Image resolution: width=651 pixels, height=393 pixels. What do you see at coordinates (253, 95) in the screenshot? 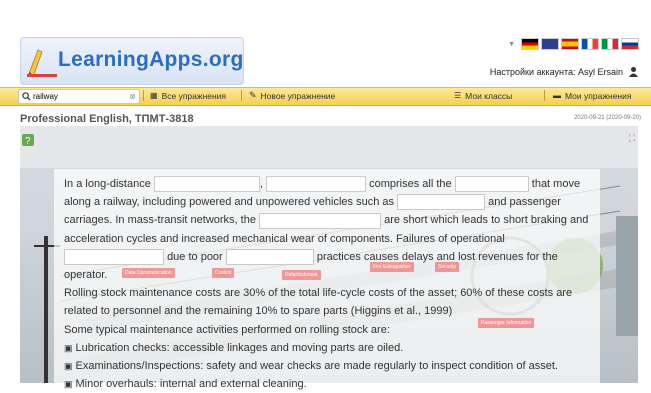
I see `pencil-icon: ✎` at bounding box center [253, 95].